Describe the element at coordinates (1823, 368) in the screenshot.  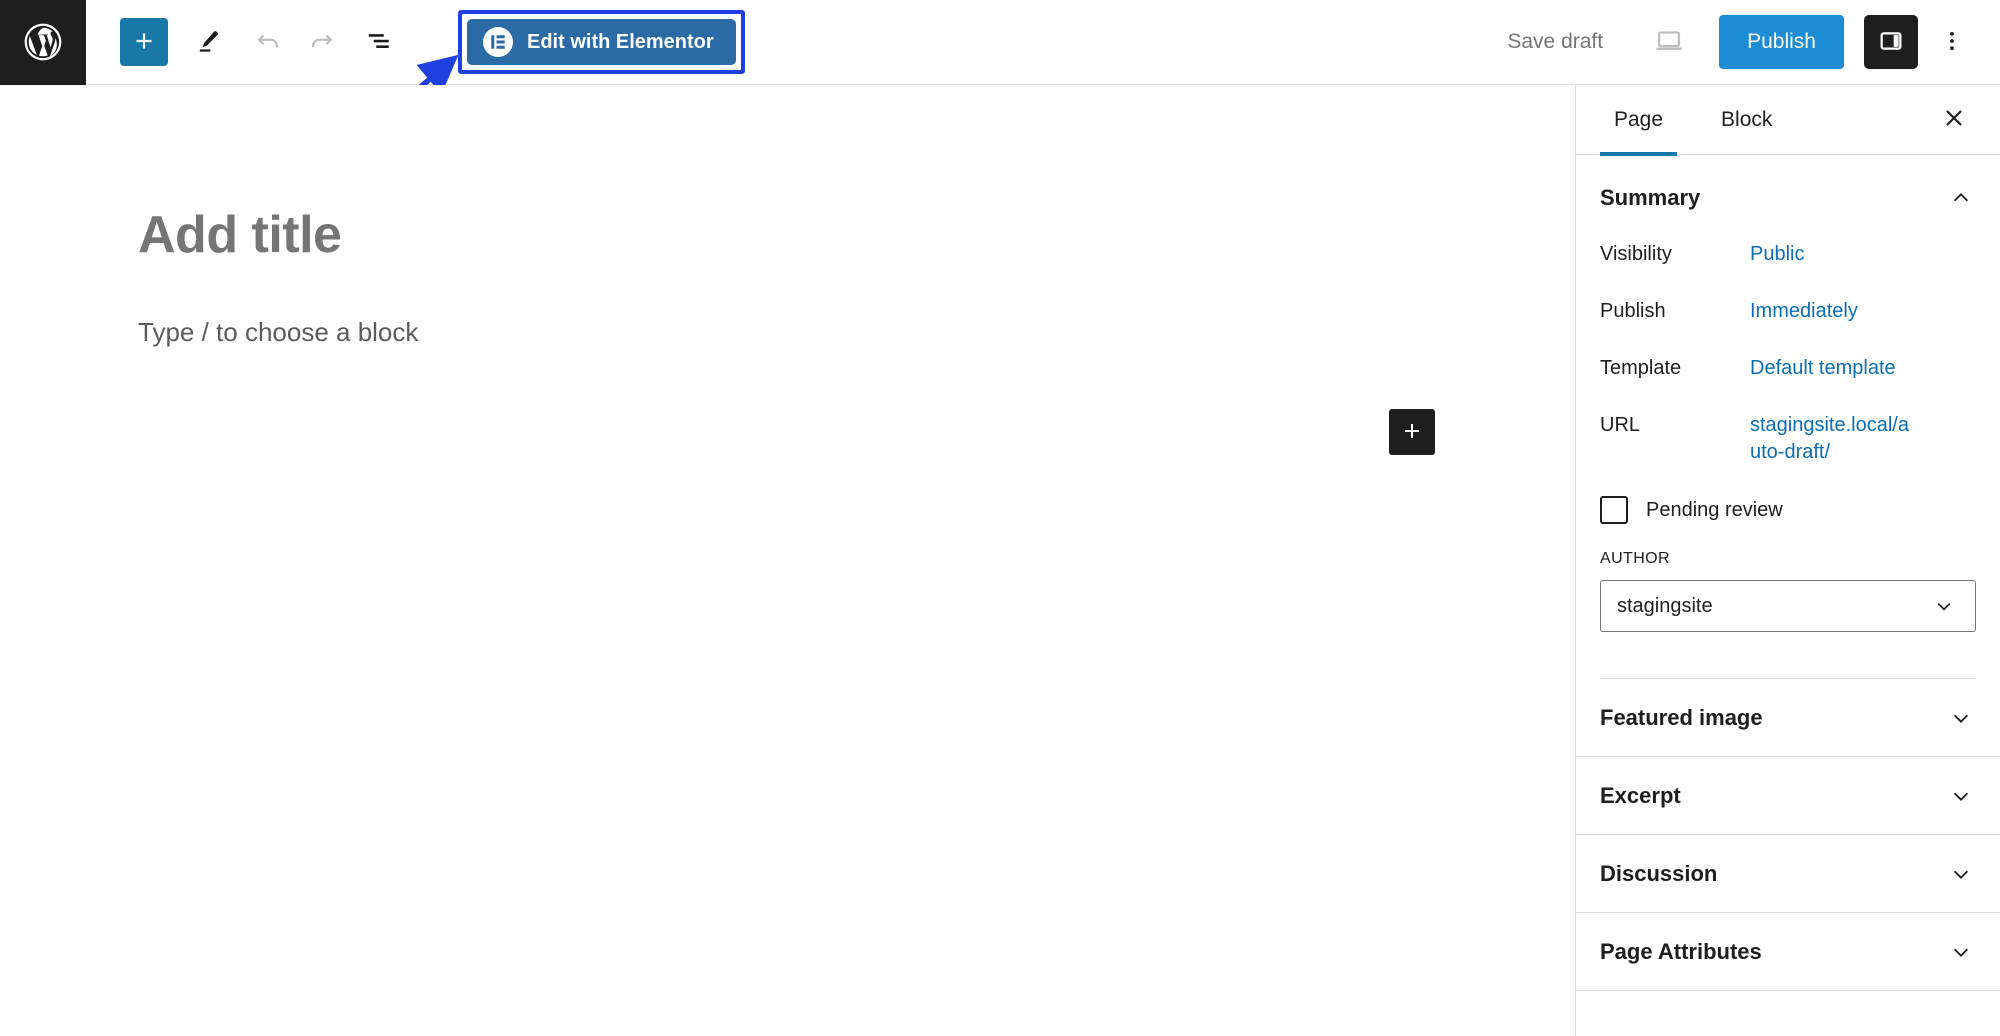
I see `template-value-button: Default template` at that location.